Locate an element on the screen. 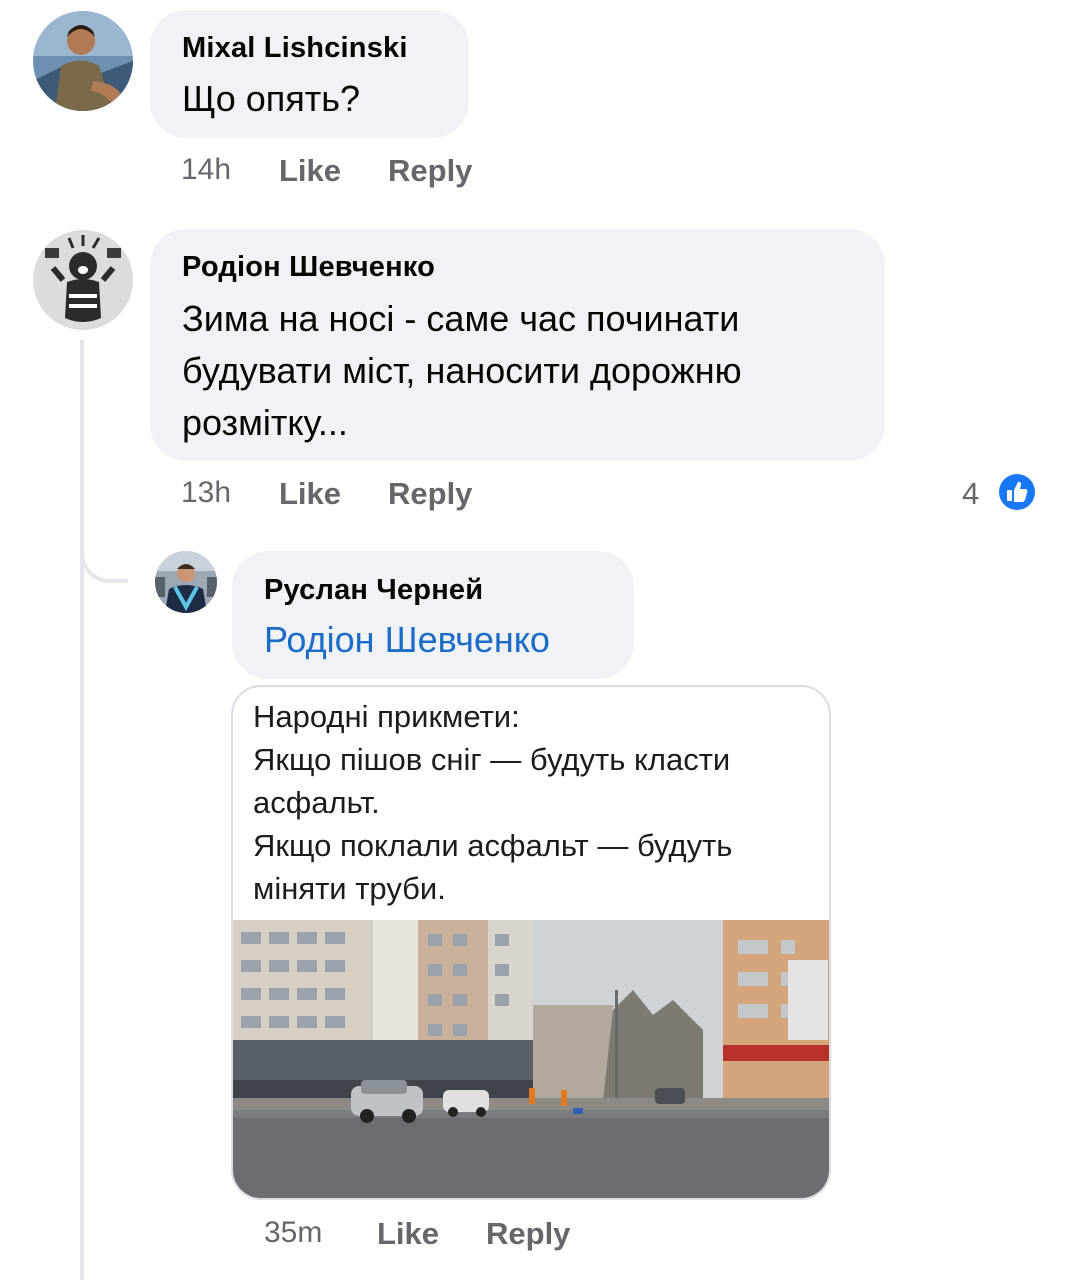 The height and width of the screenshot is (1280, 1068). reply-author: Руслан Черней is located at coordinates (373, 590).